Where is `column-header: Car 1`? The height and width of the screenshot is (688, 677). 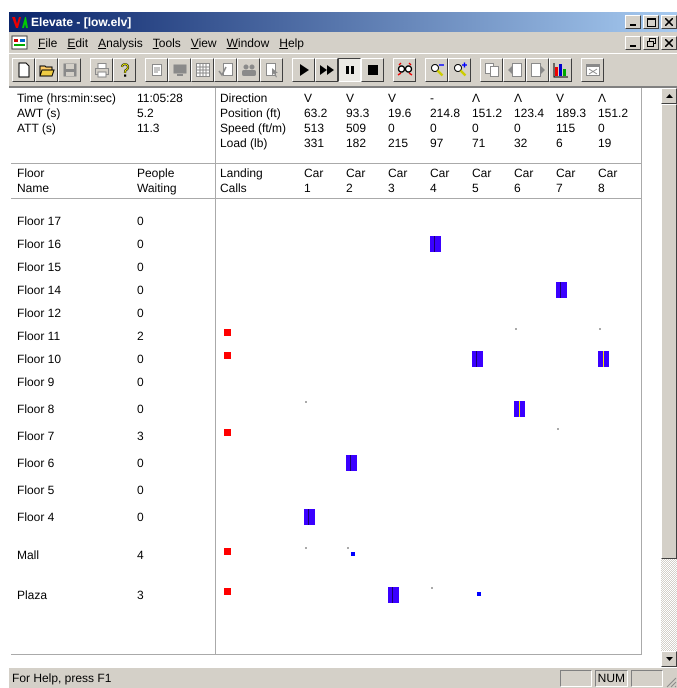
column-header: Car 1 is located at coordinates (314, 181).